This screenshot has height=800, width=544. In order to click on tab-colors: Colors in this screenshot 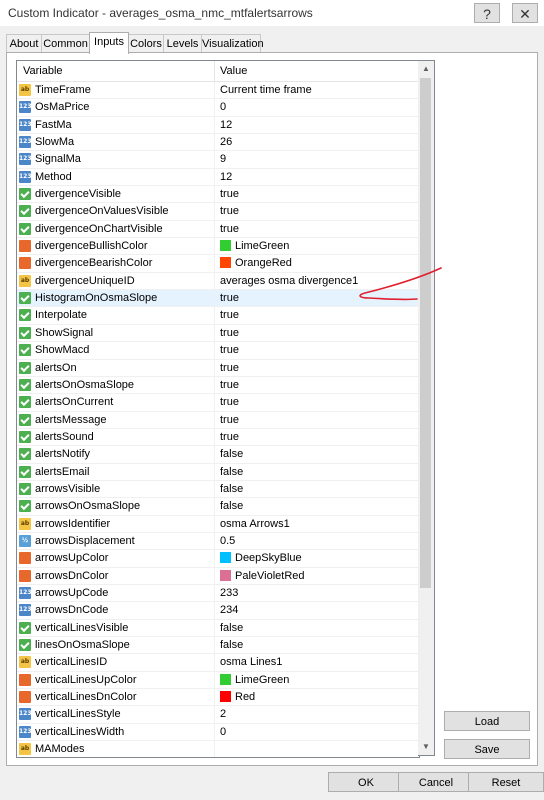, I will do `click(146, 43)`.